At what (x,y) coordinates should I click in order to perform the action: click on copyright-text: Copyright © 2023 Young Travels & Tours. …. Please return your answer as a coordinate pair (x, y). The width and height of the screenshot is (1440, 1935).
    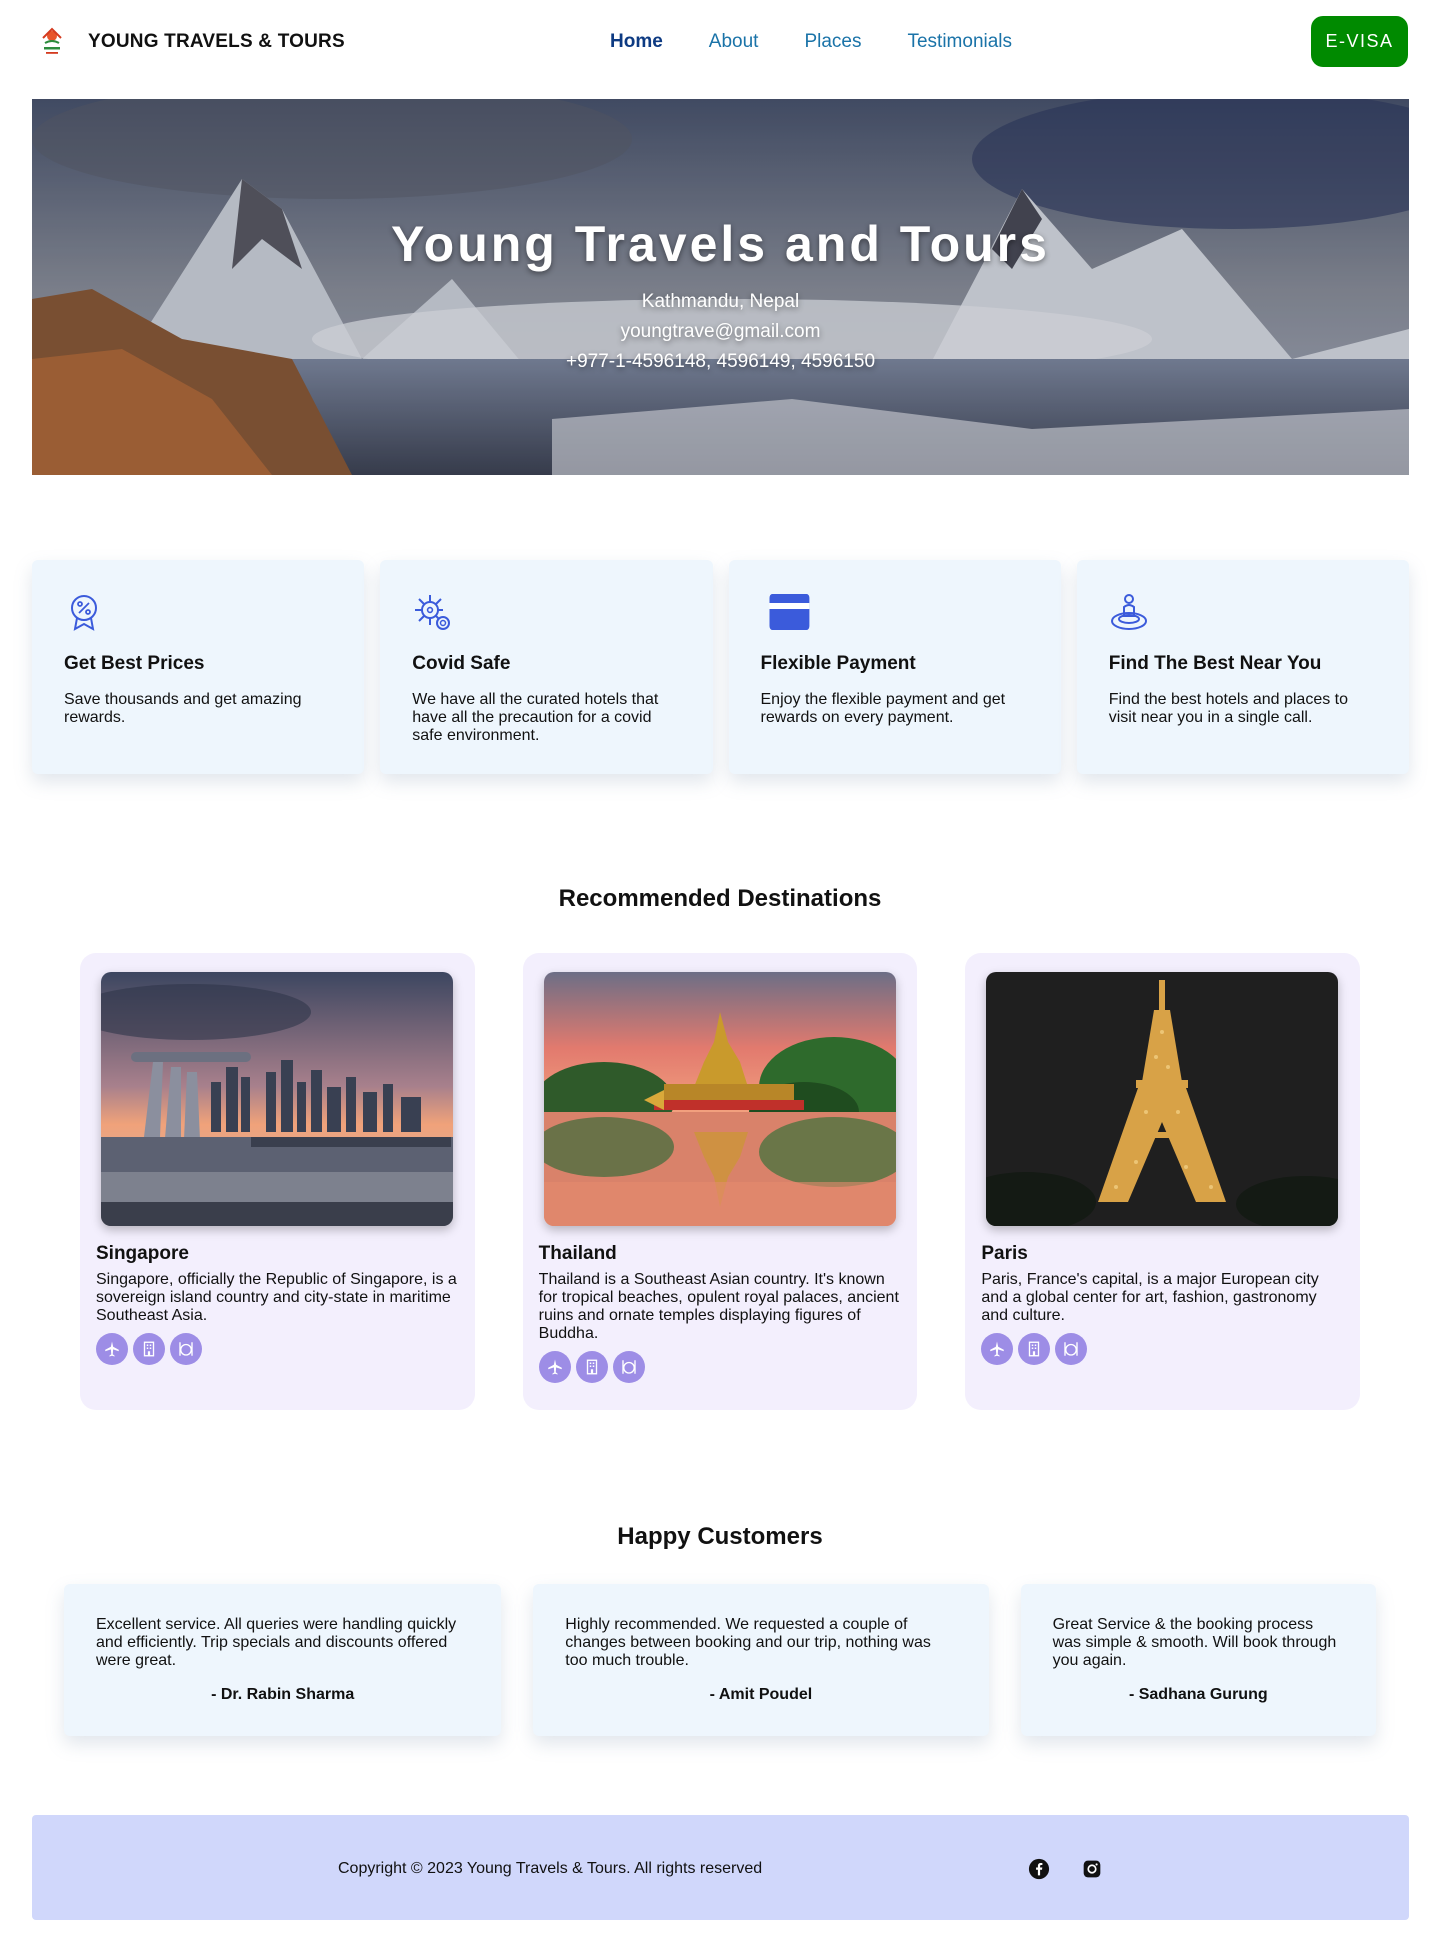
    Looking at the image, I should click on (550, 1868).